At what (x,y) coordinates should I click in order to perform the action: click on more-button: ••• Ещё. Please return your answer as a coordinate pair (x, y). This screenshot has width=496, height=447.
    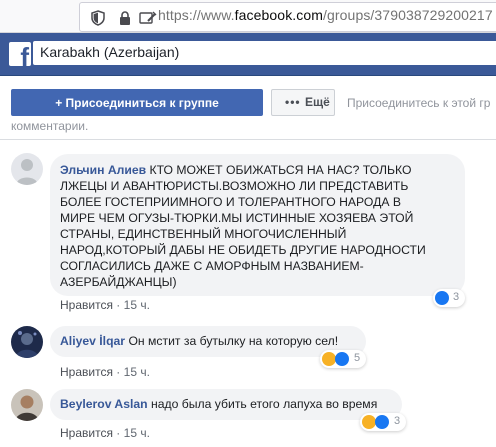
    Looking at the image, I should click on (303, 102).